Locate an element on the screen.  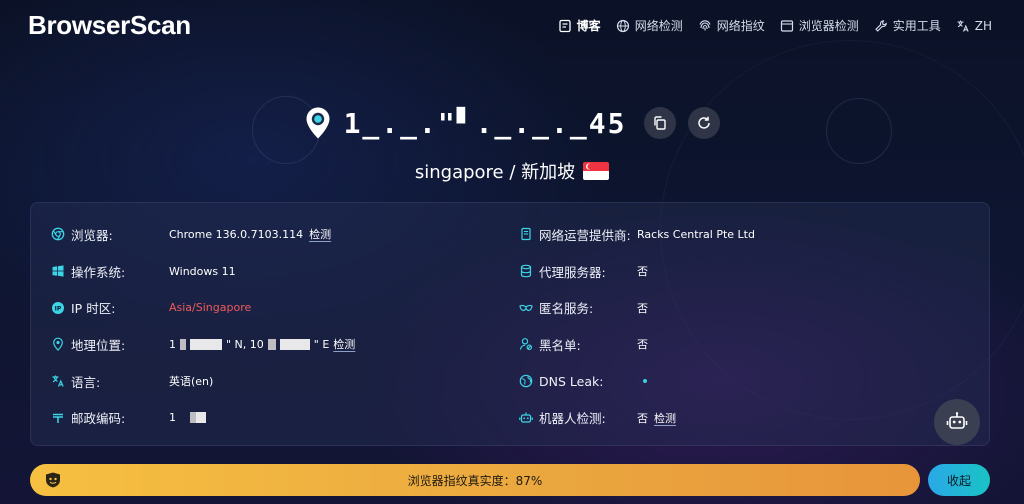
os-value: Windows 11 is located at coordinates (202, 271).